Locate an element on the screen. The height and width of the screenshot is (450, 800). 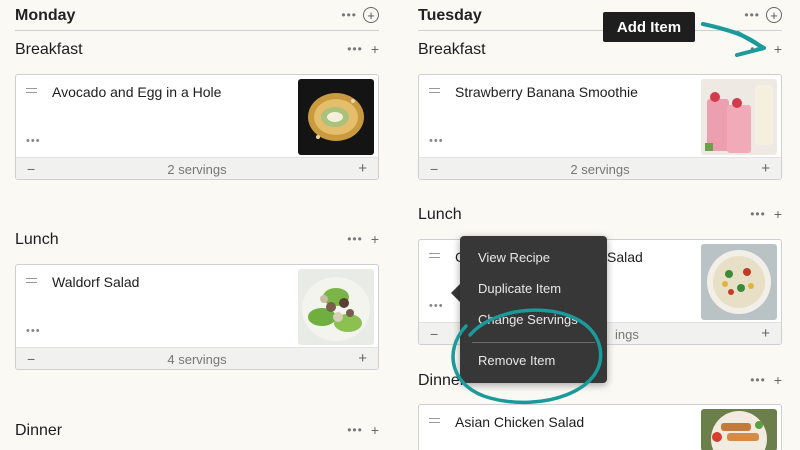
recipe-name: Avocado and Egg in a Hole is located at coordinates (136, 92).